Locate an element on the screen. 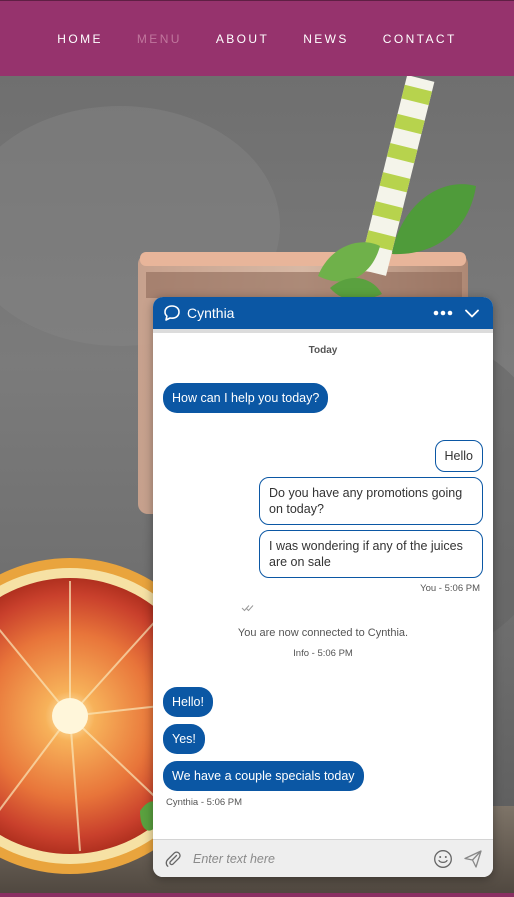 The width and height of the screenshot is (514, 897). system-message-meta: Info - 5:06 PM is located at coordinates (323, 653).